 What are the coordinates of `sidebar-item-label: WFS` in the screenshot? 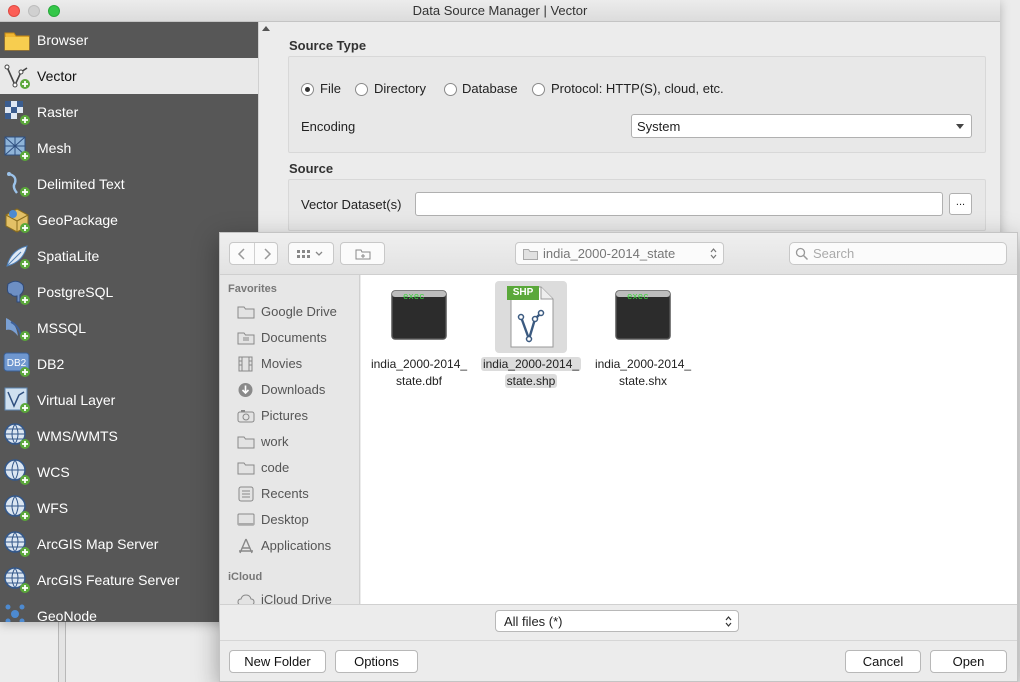 It's located at (53, 508).